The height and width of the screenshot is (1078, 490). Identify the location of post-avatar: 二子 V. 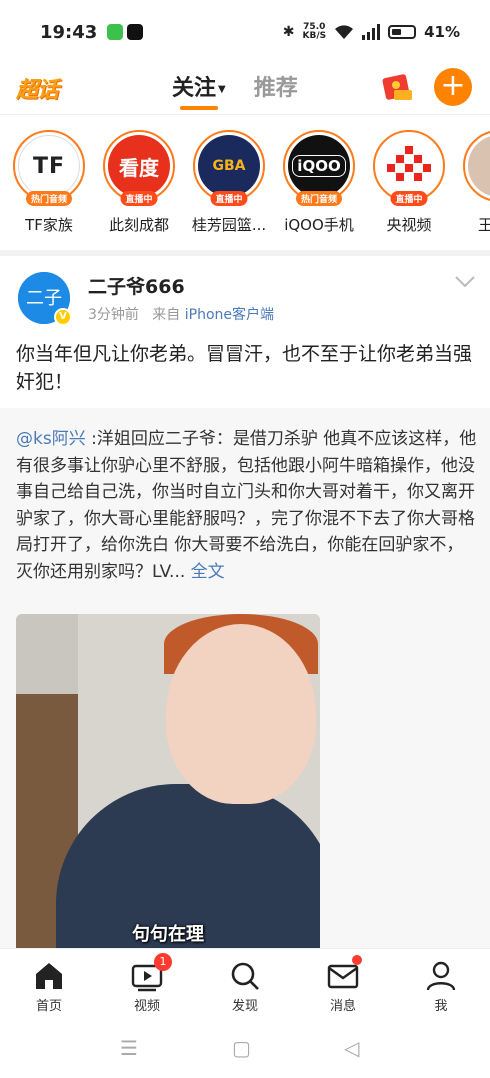
(45, 299).